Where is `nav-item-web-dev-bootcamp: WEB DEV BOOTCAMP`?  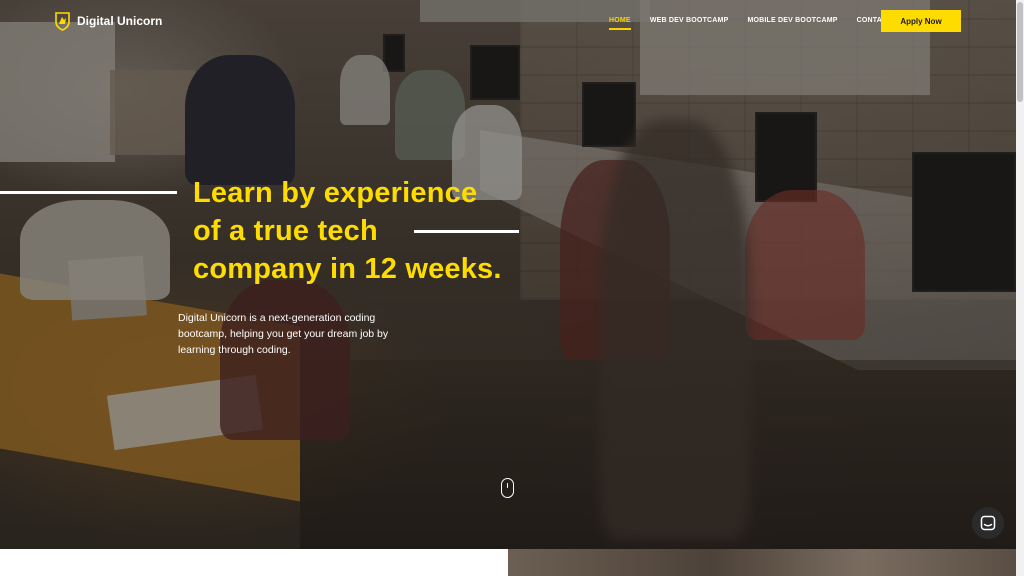 nav-item-web-dev-bootcamp: WEB DEV BOOTCAMP is located at coordinates (689, 20).